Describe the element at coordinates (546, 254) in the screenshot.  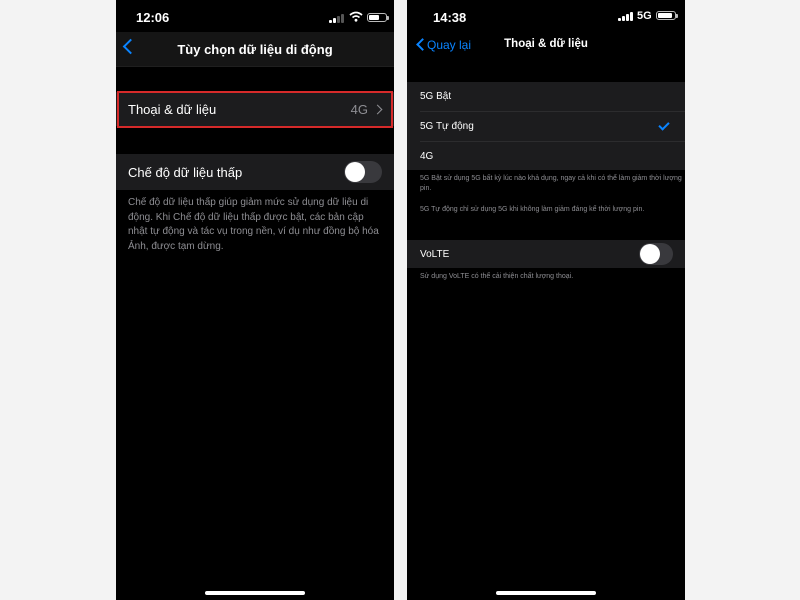
I see `volte-row: VoLTE` at that location.